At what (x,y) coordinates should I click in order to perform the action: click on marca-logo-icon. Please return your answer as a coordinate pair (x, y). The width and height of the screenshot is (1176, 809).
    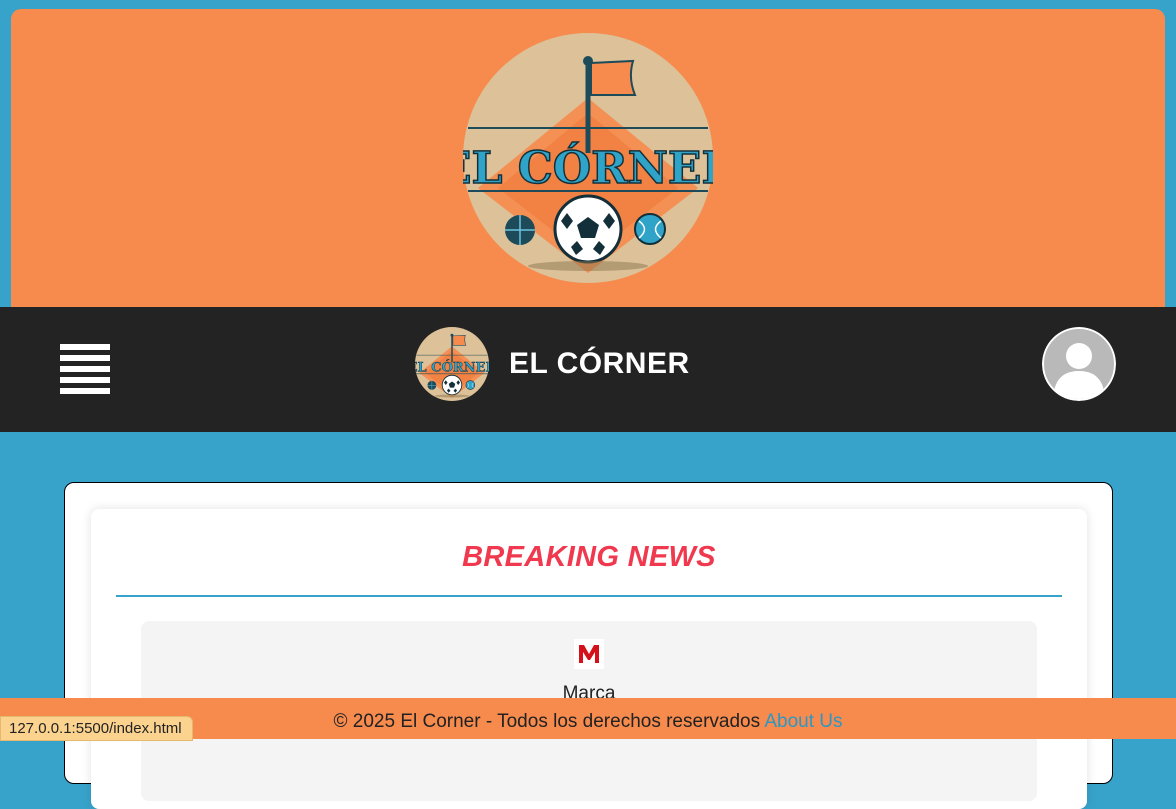
    Looking at the image, I should click on (589, 654).